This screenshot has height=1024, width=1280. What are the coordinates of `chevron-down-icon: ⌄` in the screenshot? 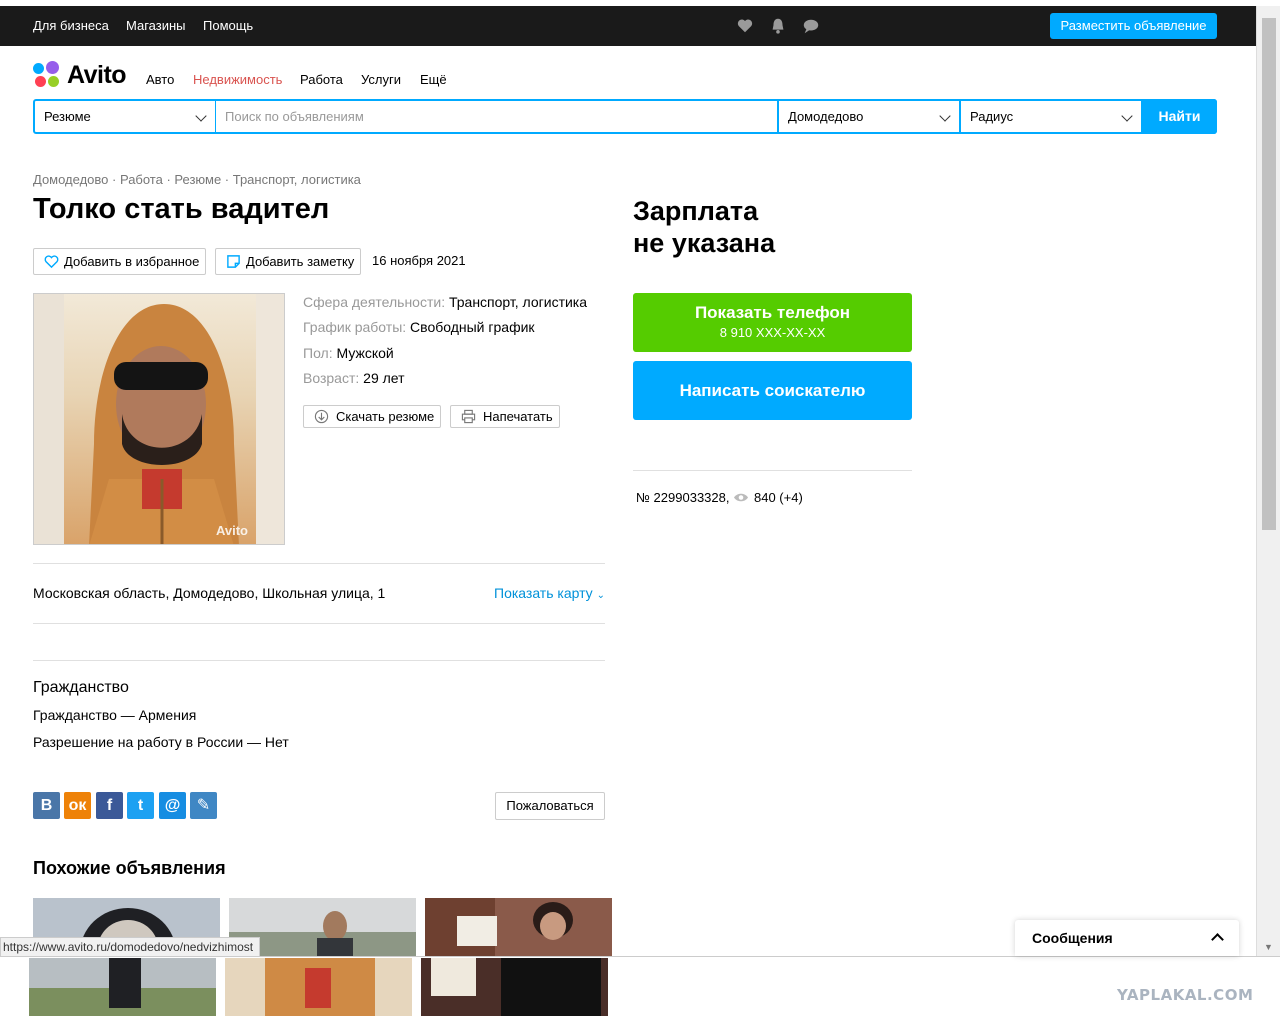 It's located at (600, 595).